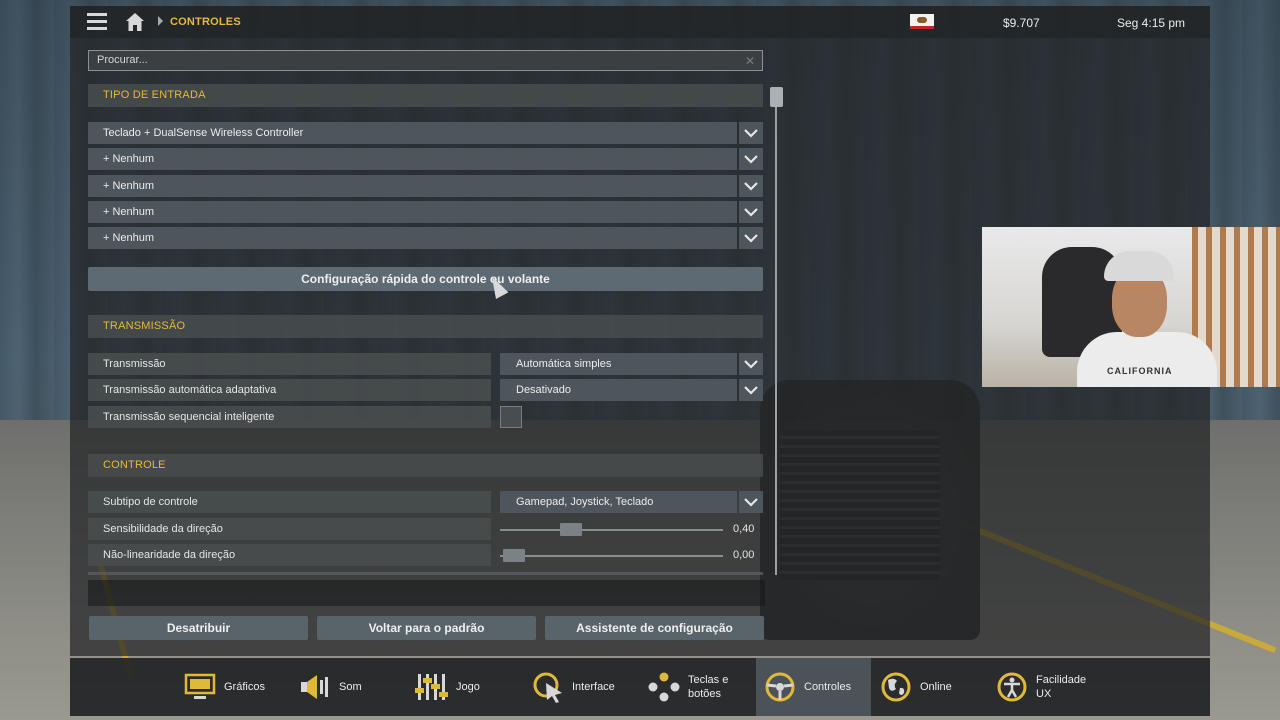 This screenshot has height=720, width=1280. Describe the element at coordinates (744, 555) in the screenshot. I see `slider-value: 0,00` at that location.